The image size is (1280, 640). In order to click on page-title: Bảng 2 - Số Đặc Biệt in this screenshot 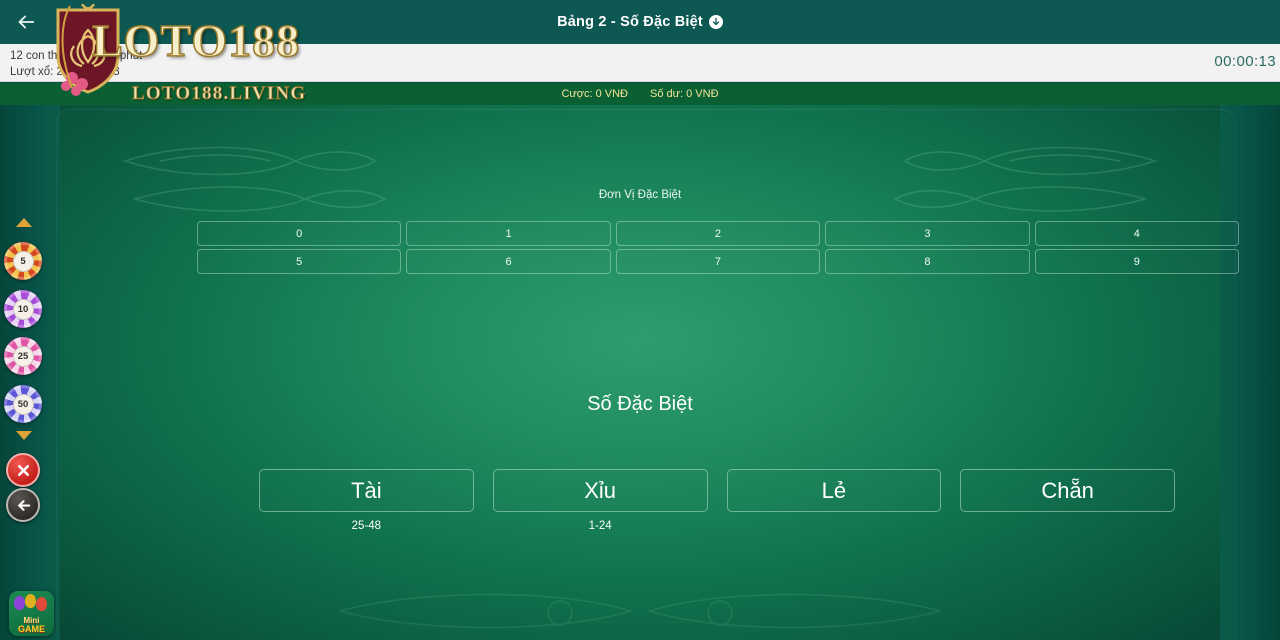, I will do `click(640, 22)`.